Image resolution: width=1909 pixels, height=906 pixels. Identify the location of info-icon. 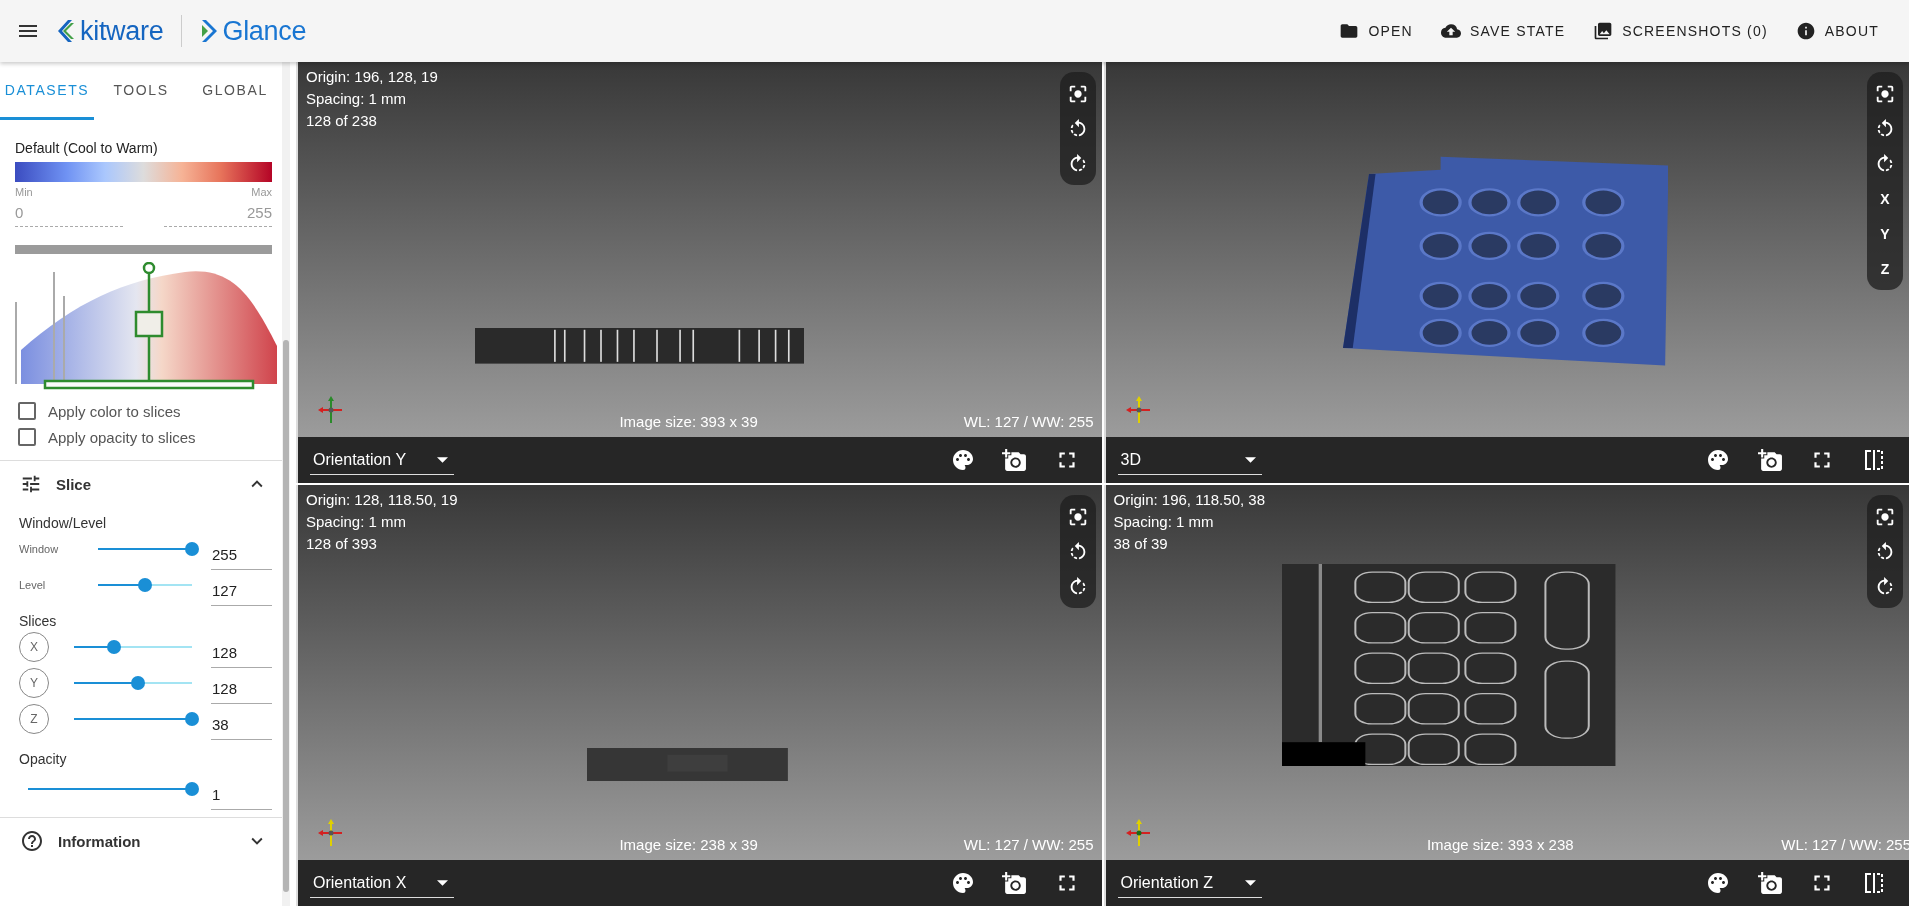
(1805, 31).